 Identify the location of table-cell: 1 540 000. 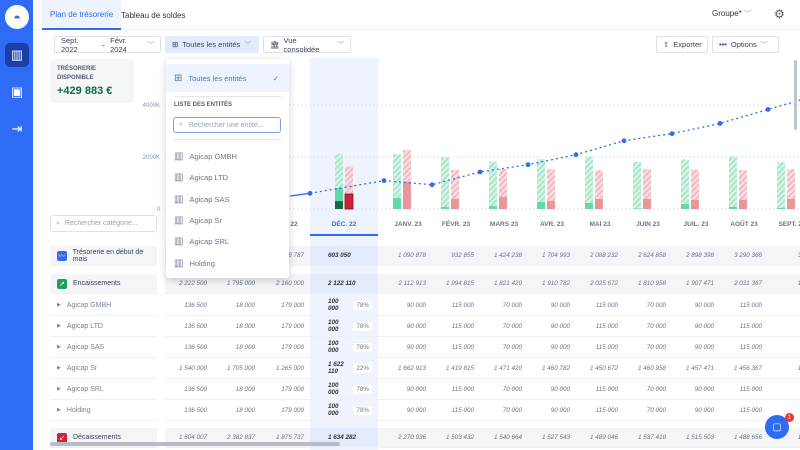
(189, 368).